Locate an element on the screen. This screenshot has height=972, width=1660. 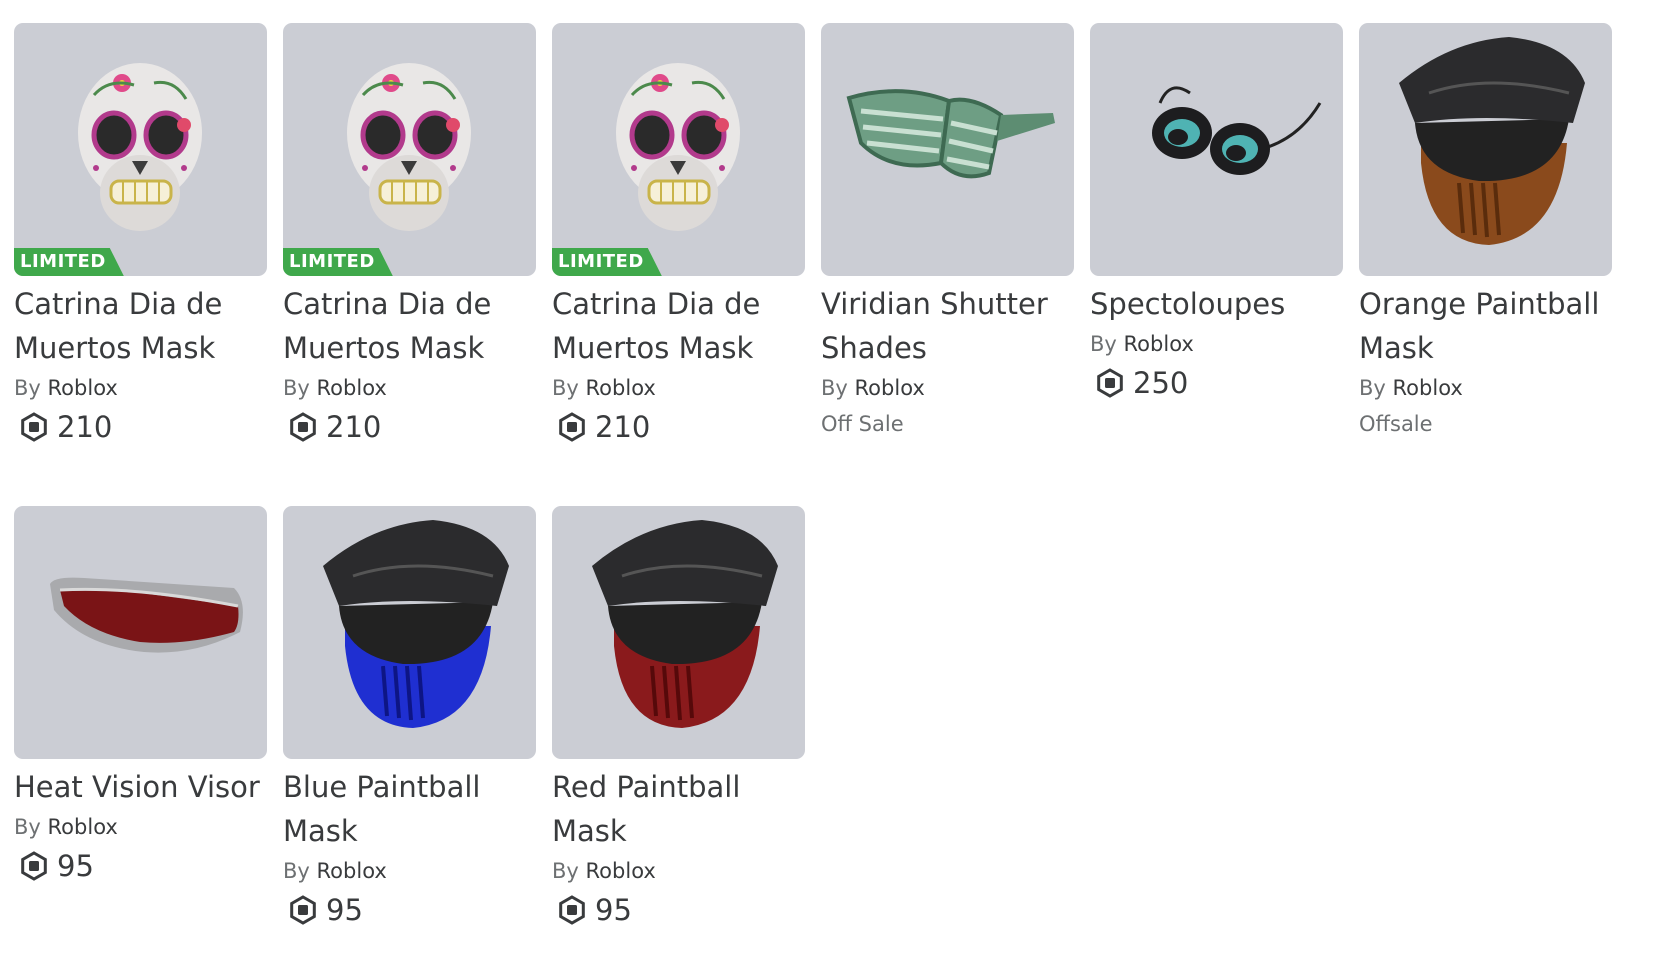
item-price: 250 is located at coordinates (1216, 383).